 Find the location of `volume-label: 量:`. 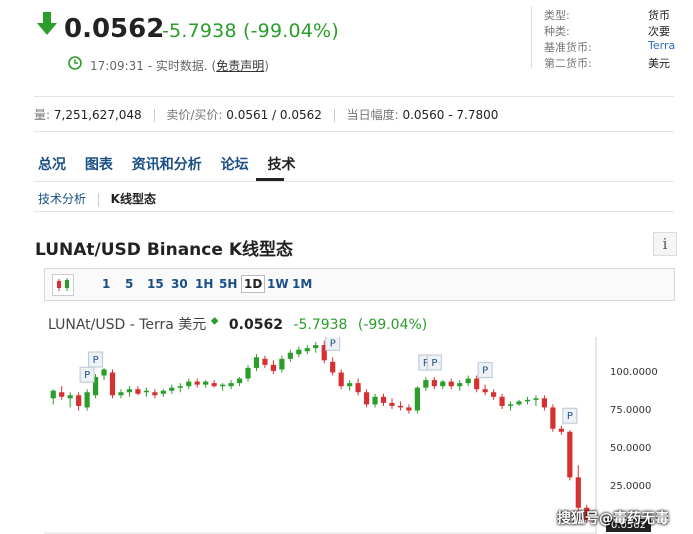

volume-label: 量: is located at coordinates (42, 115).